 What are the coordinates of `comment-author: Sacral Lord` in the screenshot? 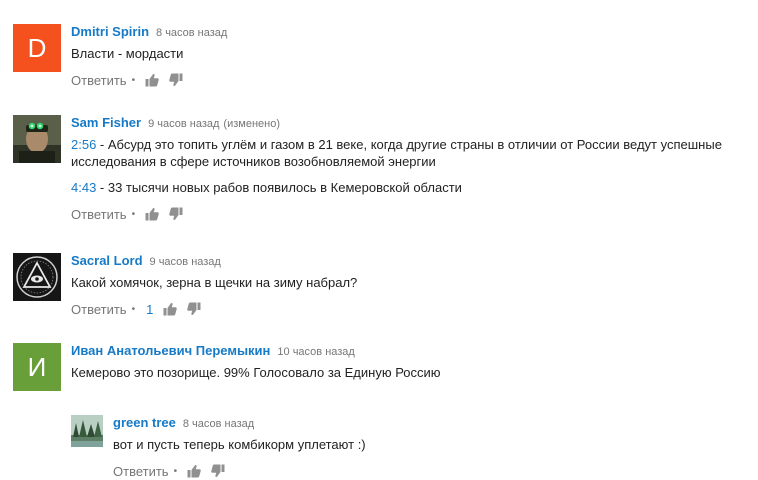 It's located at (107, 261).